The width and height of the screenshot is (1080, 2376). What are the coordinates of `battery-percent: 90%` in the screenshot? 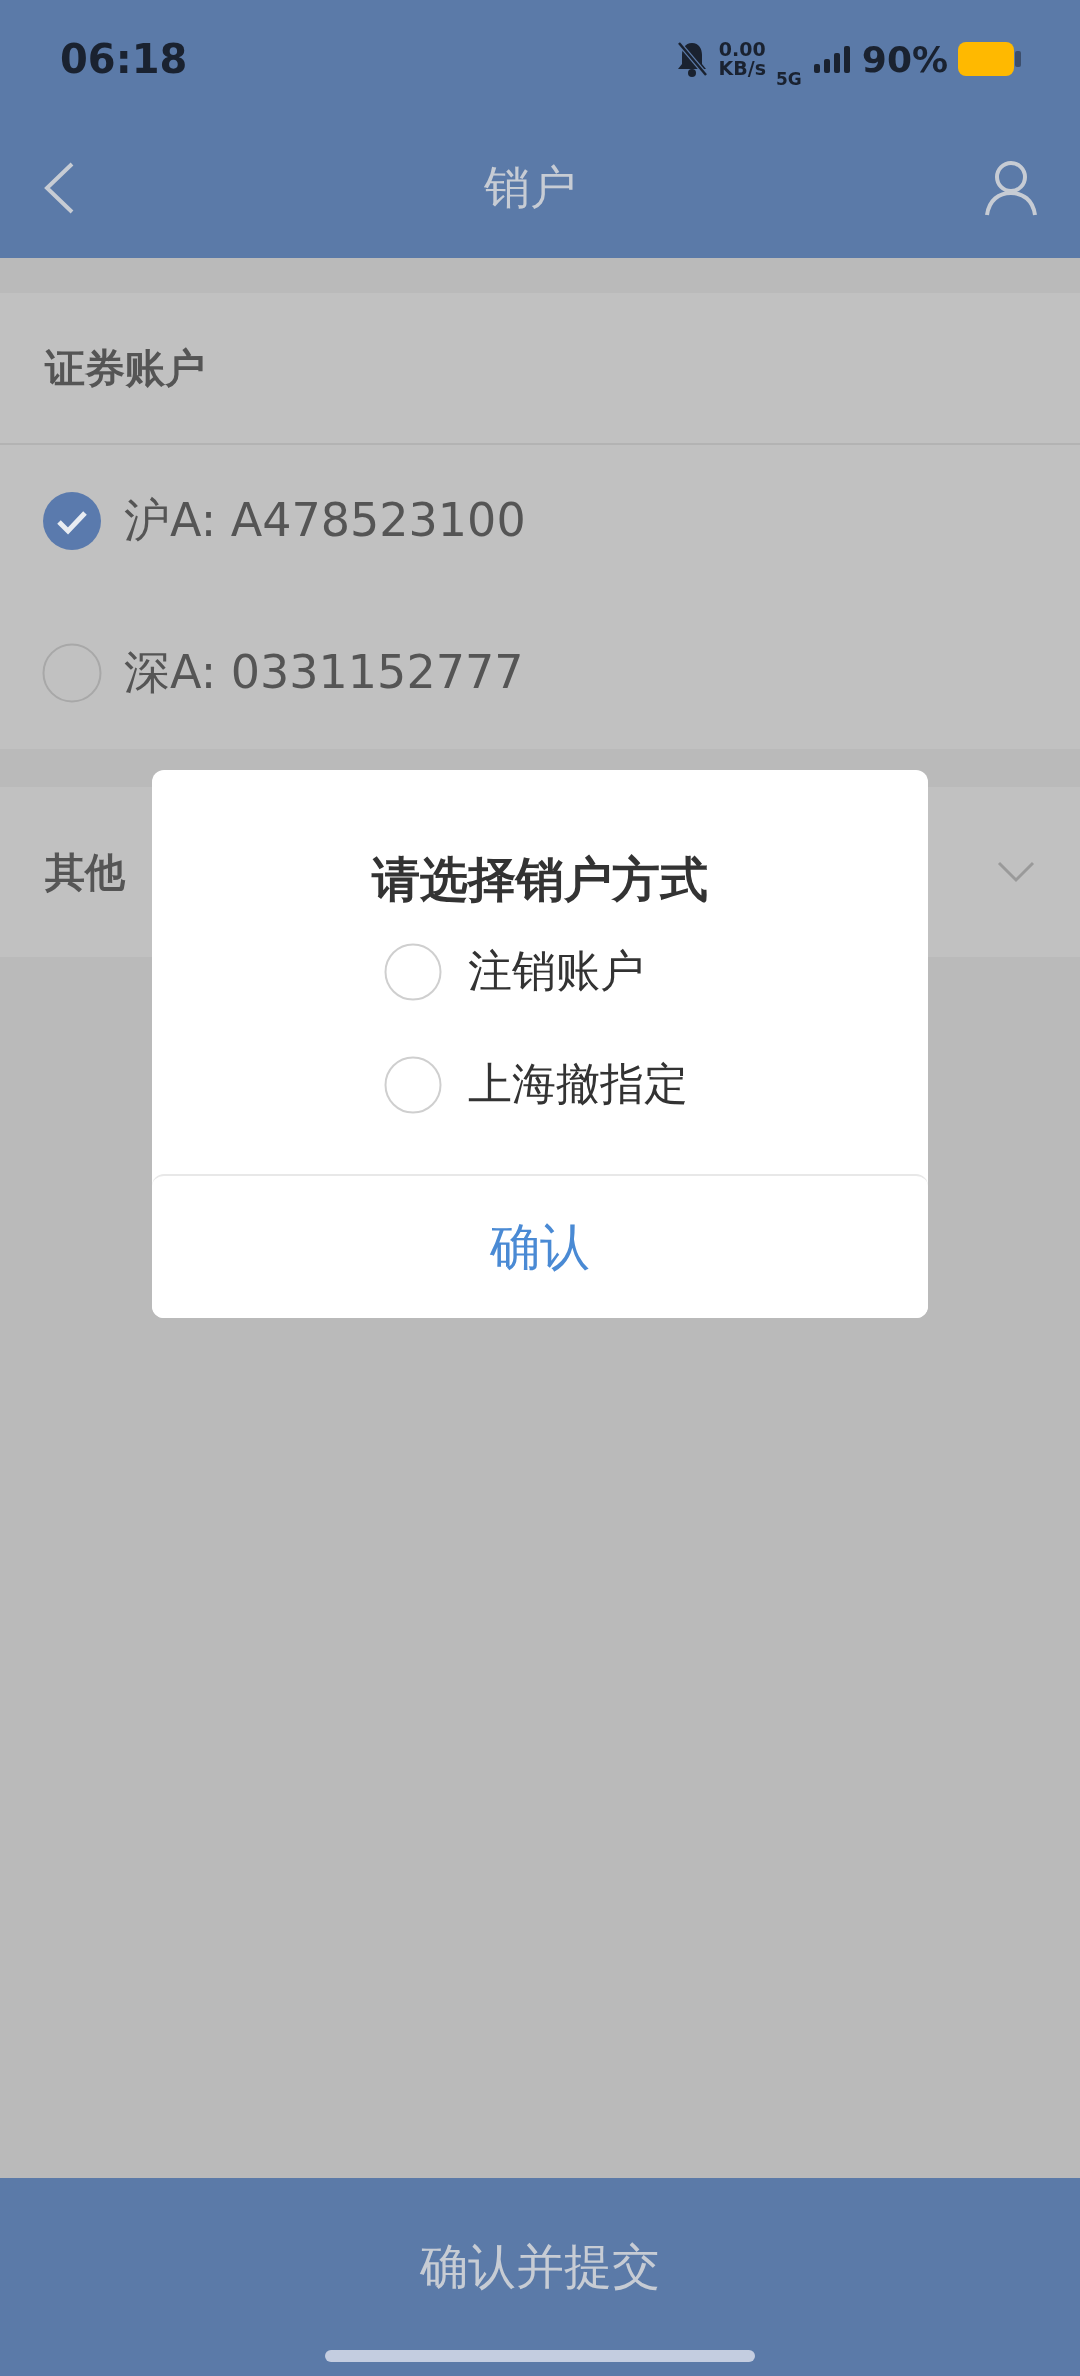 It's located at (904, 59).